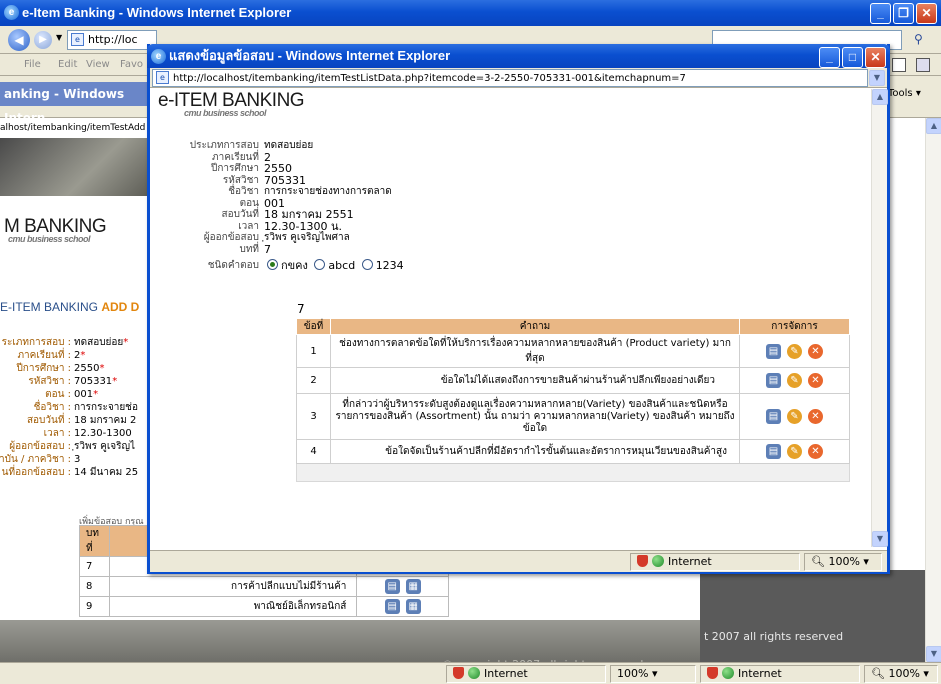  I want to click on info-key: สอบวันที่, so click(240, 214).